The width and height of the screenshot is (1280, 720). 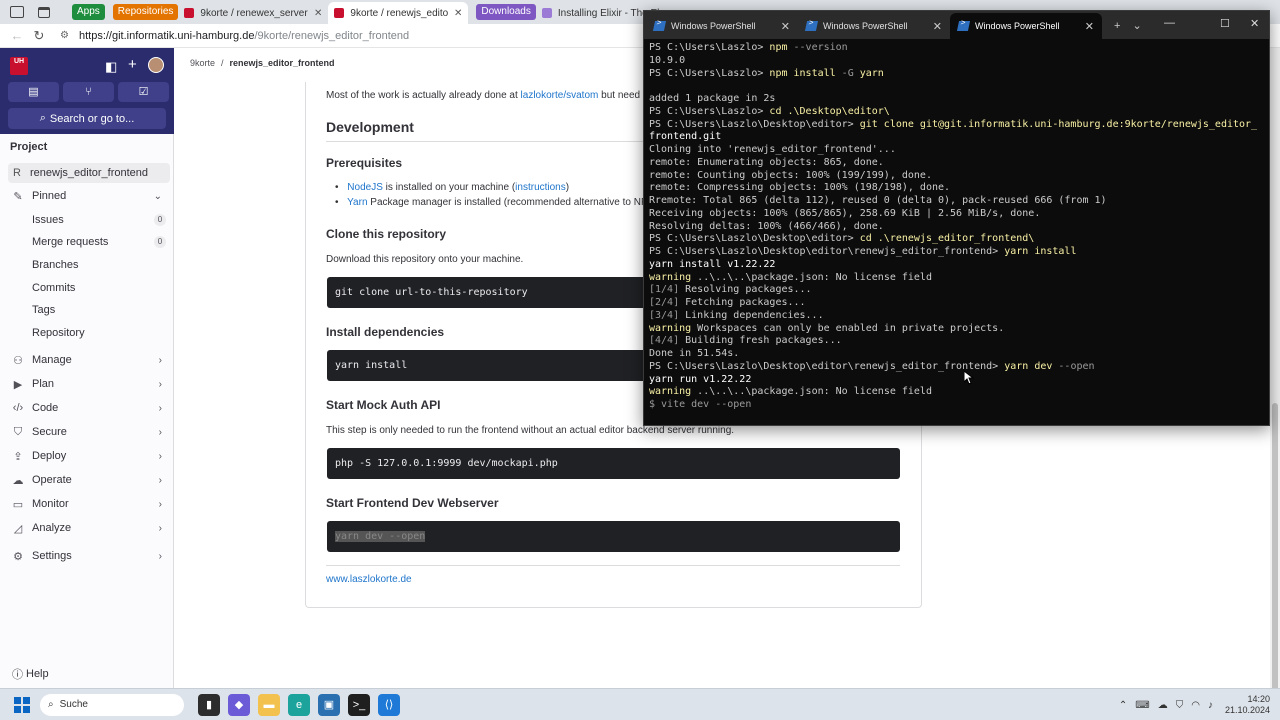 I want to click on terminal-tab-3: Windows PowerShell ✕, so click(x=1026, y=26).